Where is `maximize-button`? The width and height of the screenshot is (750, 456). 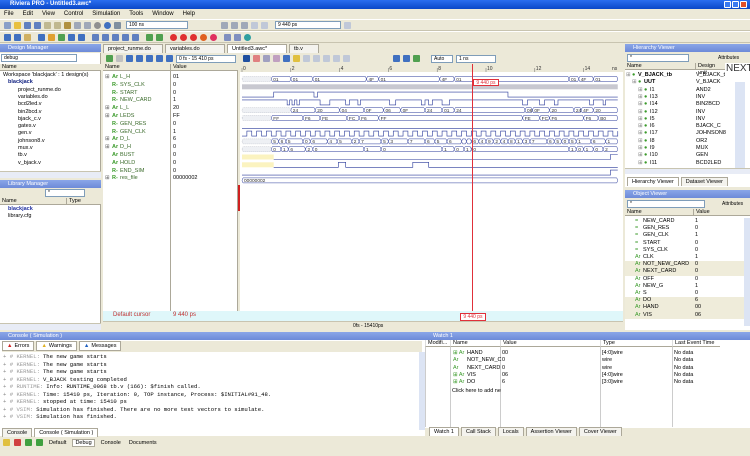
maximize-button is located at coordinates (735, 4).